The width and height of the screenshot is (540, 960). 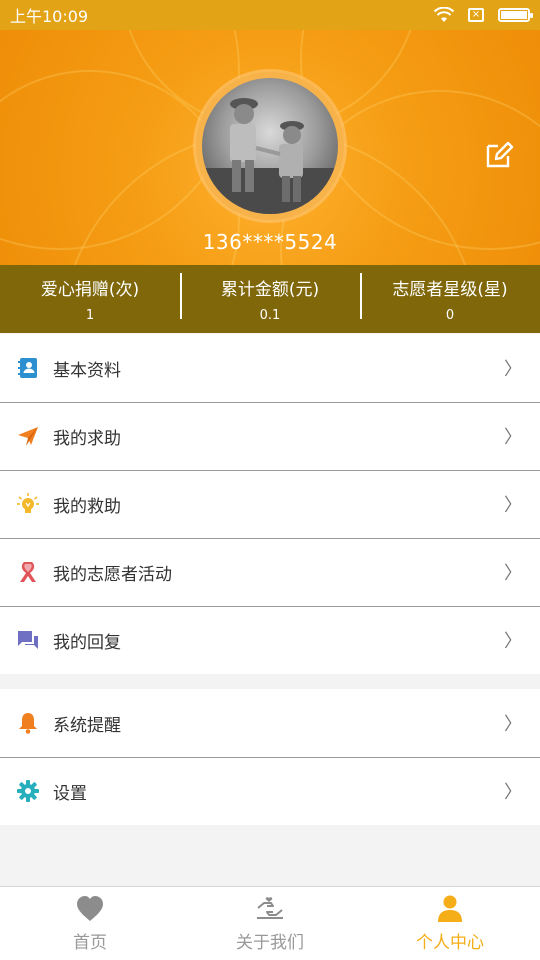 What do you see at coordinates (90, 290) in the screenshot?
I see `stat-label: 爱心捐赠(次)` at bounding box center [90, 290].